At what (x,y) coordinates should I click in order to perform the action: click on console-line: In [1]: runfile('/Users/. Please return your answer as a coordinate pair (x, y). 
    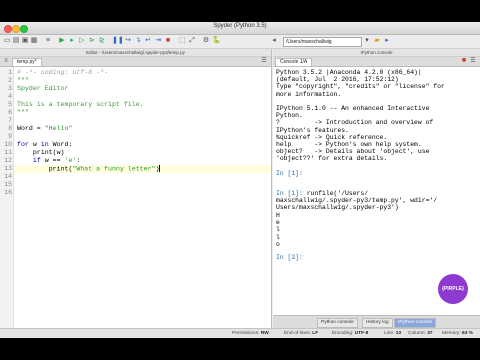
    Looking at the image, I should click on (322, 193).